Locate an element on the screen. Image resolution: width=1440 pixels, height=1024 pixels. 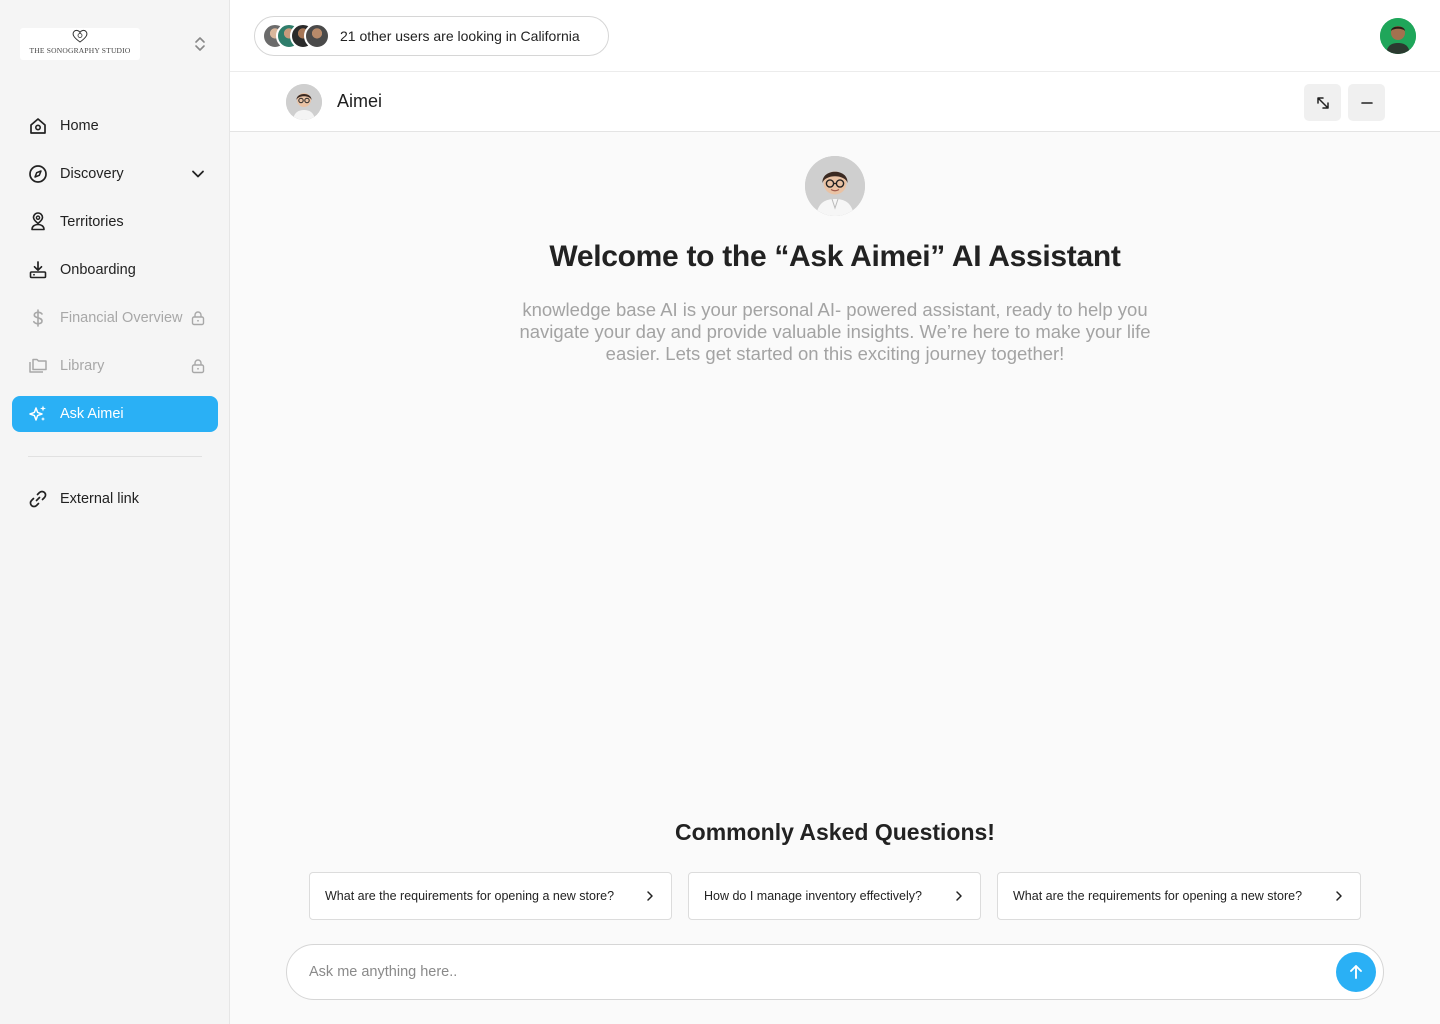
sidebar-item-label: Ask Aimei is located at coordinates (92, 414).